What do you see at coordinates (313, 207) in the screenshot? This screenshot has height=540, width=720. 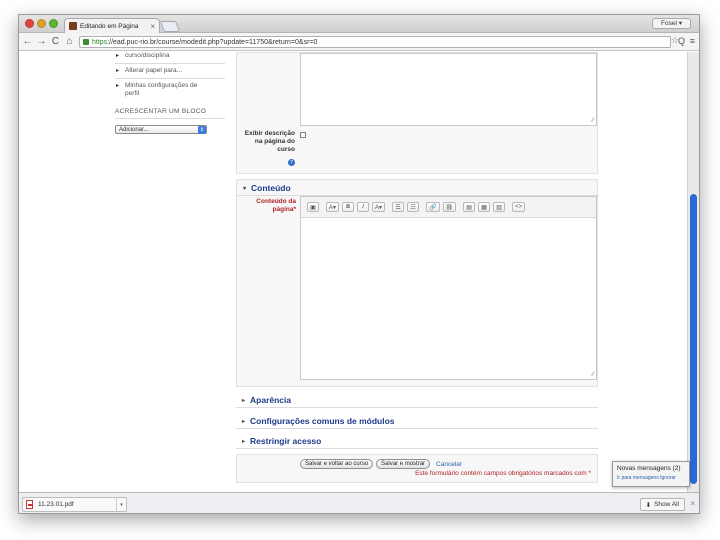 I see `toolbar-toggle-icon: ▣` at bounding box center [313, 207].